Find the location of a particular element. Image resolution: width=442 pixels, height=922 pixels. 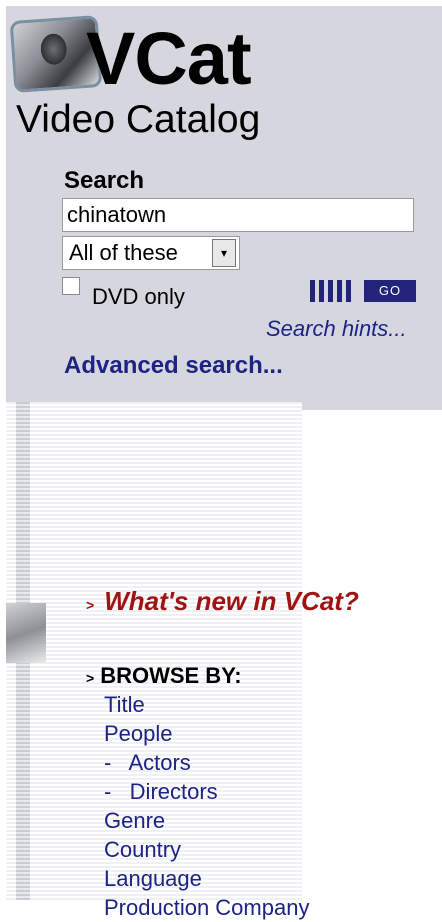

browse-header-label: BROWSE BY: is located at coordinates (171, 675).